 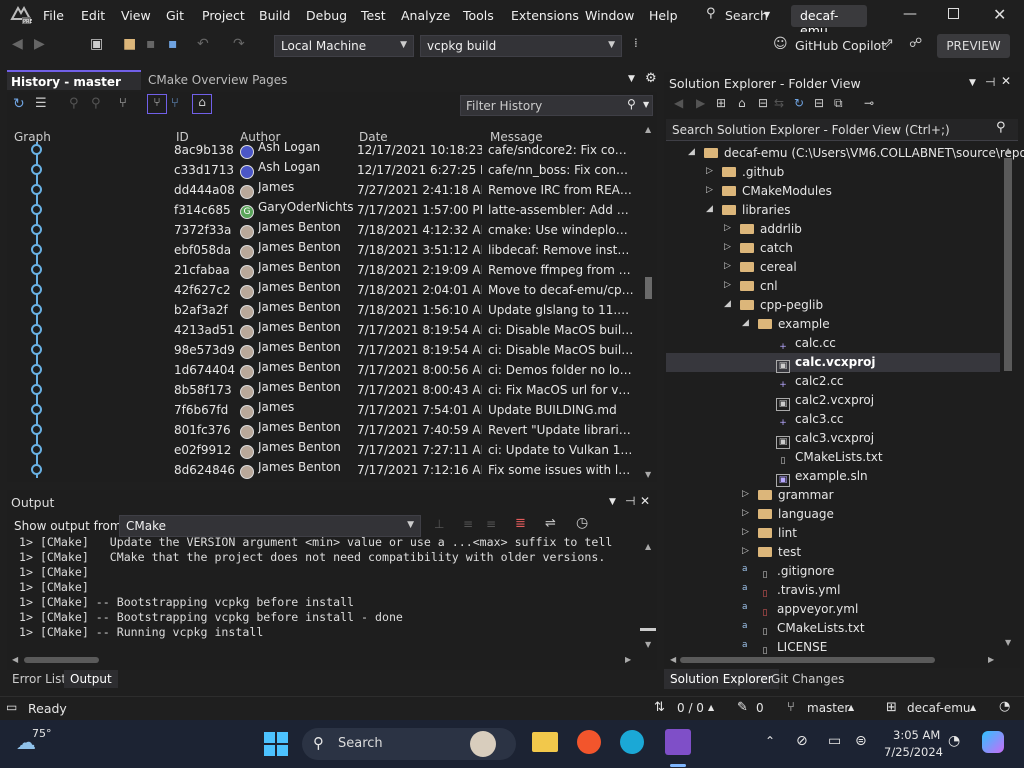 What do you see at coordinates (807, 679) in the screenshot?
I see `tab-git-changes: Git Changes` at bounding box center [807, 679].